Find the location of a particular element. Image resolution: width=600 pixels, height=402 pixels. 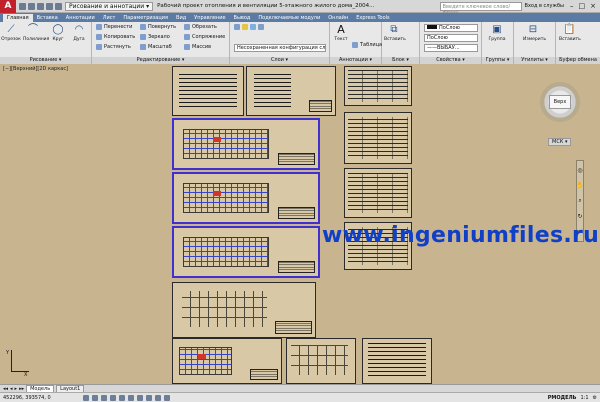

insert-block-button: ⧉ Вставить is located at coordinates (395, 33).